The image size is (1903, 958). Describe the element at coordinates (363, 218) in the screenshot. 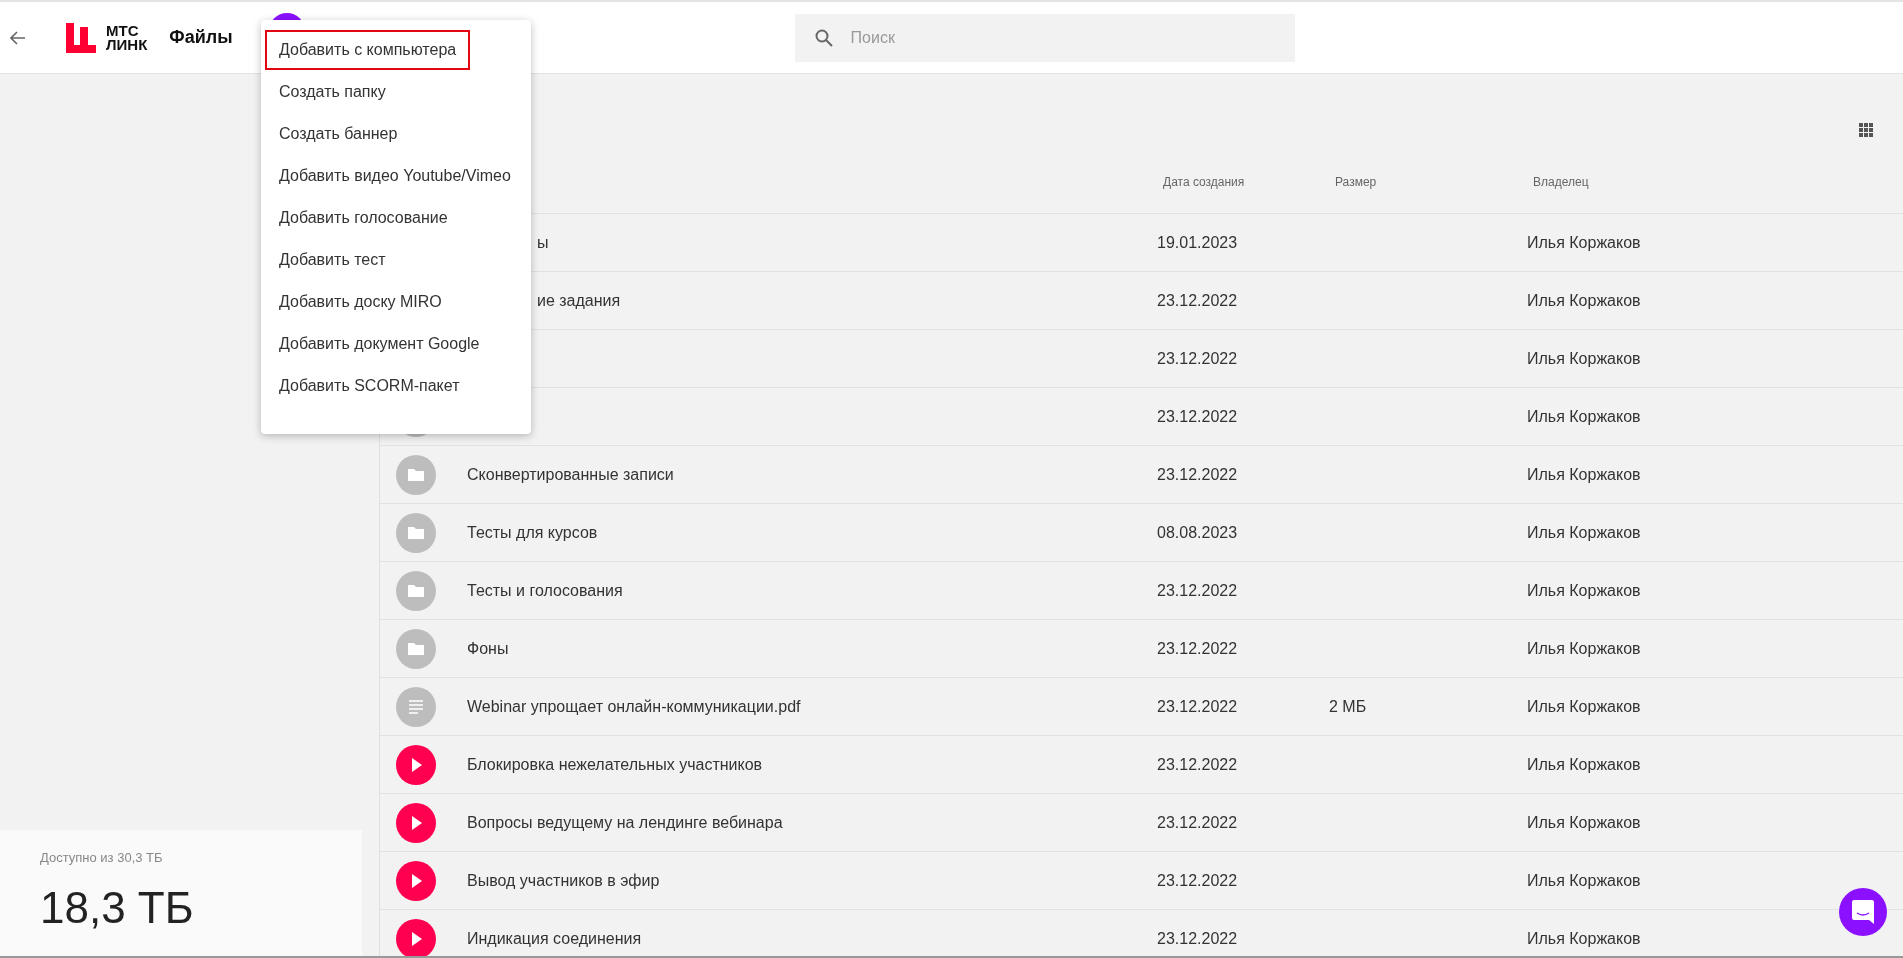

I see `menu-item: Добавить голосование` at that location.